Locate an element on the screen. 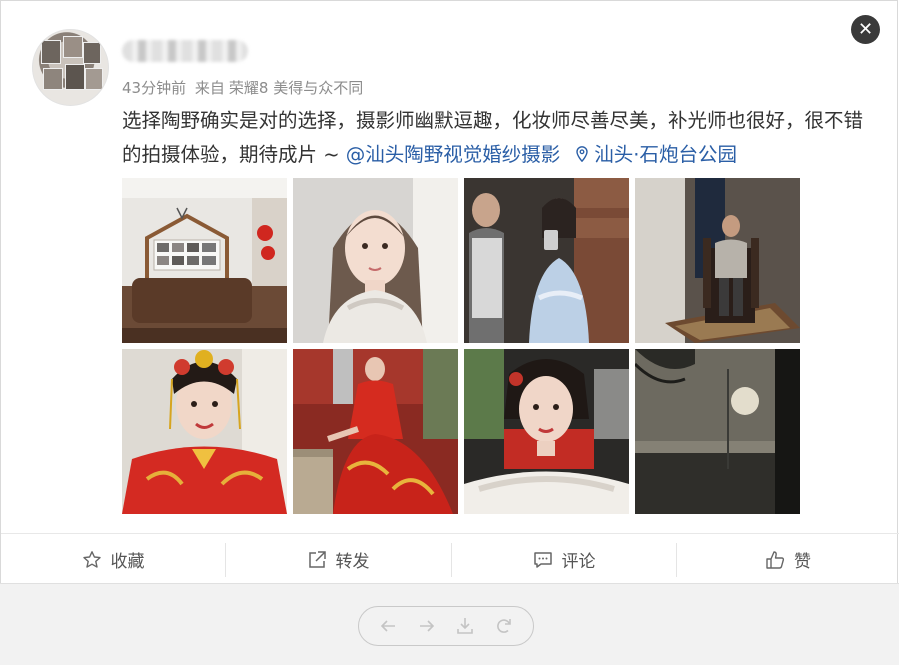 This screenshot has height=665, width=899. comment-button: 评论 is located at coordinates (564, 559).